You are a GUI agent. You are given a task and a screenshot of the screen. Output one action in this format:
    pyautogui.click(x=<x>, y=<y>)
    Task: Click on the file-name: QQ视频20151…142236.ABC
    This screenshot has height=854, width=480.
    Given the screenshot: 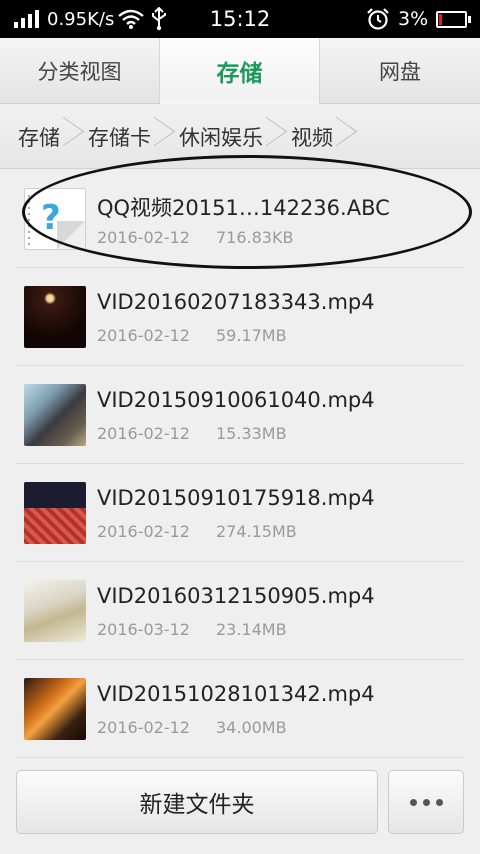 What is the action you would take?
    pyautogui.click(x=243, y=208)
    